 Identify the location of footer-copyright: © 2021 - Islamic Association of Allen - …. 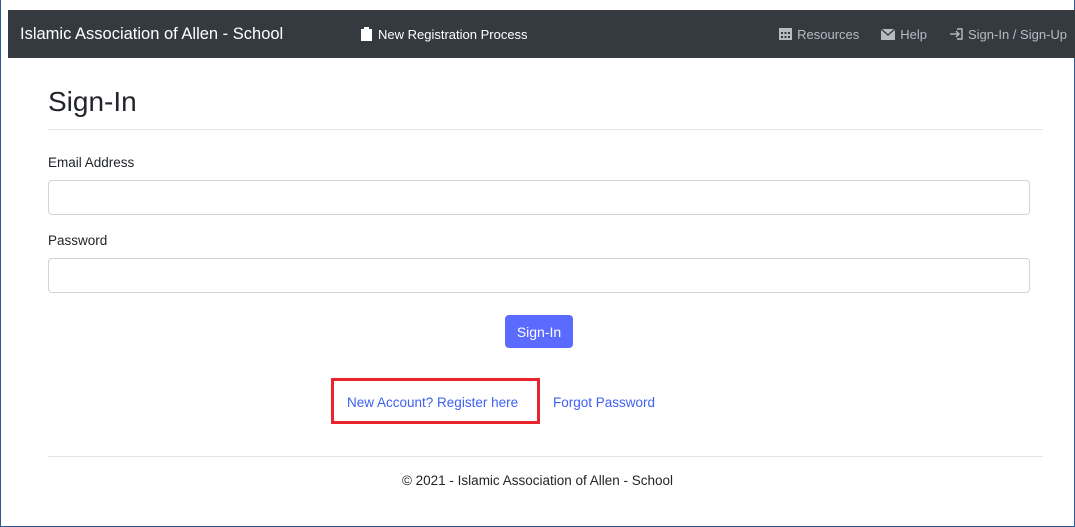
(537, 480).